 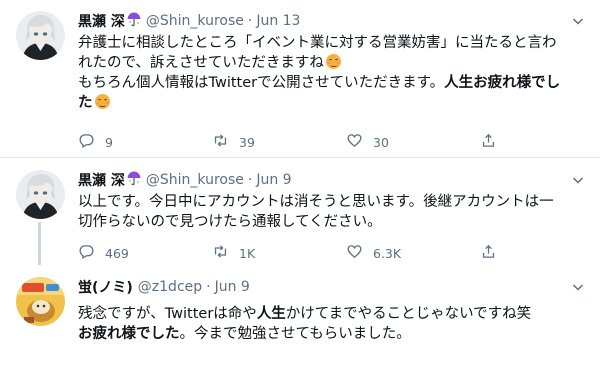 What do you see at coordinates (109, 142) in the screenshot?
I see `reply-count: 9` at bounding box center [109, 142].